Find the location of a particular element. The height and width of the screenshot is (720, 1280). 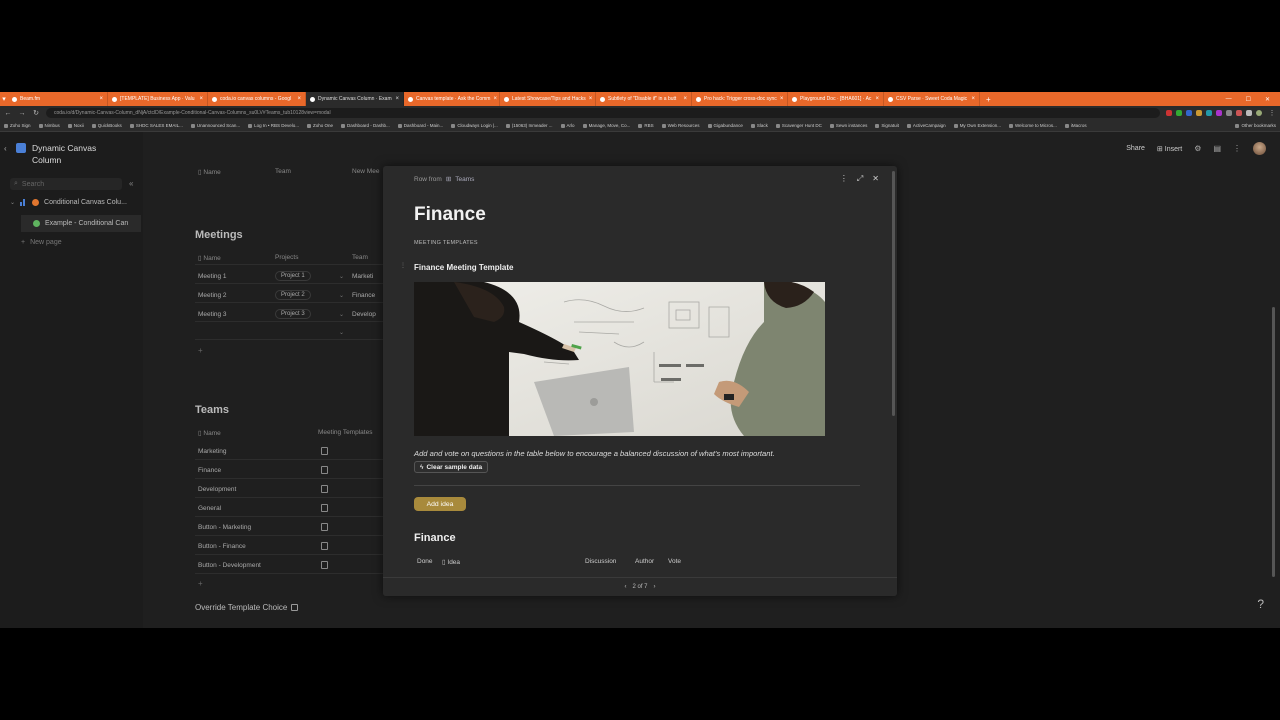

bookmark-item: Web Resources is located at coordinates (681, 125).